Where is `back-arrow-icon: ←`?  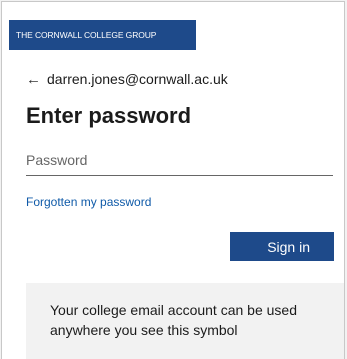 back-arrow-icon: ← is located at coordinates (33, 79).